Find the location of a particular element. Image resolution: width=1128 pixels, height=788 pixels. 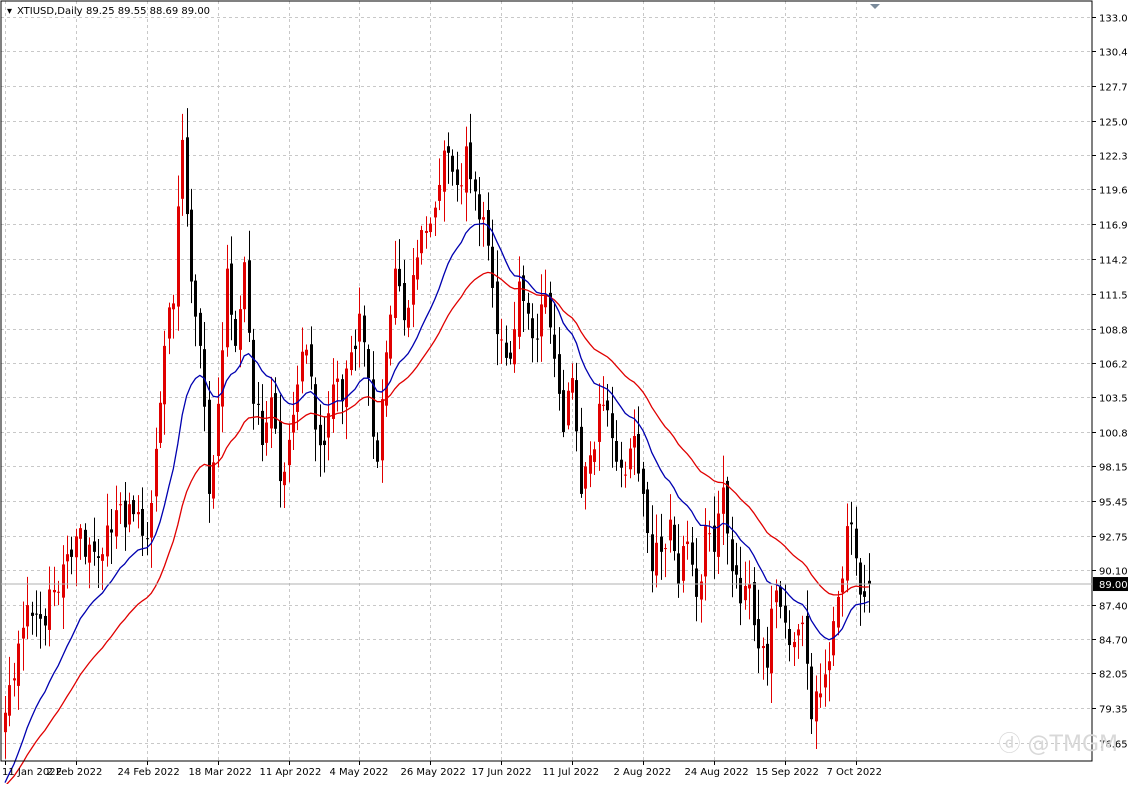

x-tick-label: 7 Oct 2022 is located at coordinates (854, 772).